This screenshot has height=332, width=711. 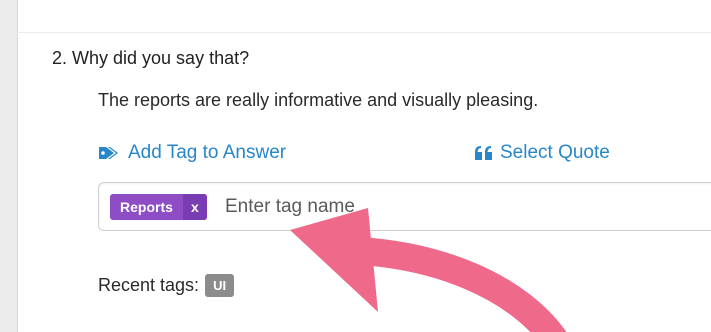 I want to click on card-divider, so click(x=364, y=32).